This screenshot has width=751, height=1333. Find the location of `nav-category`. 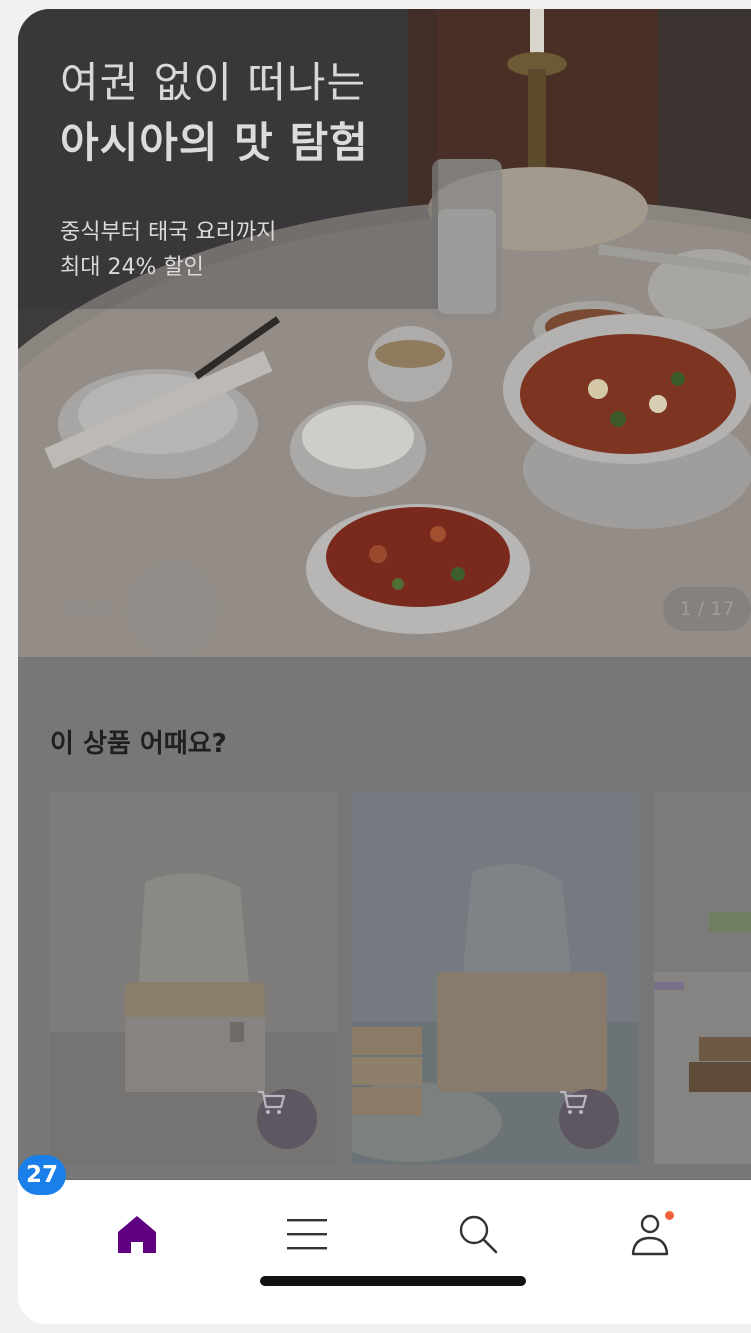

nav-category is located at coordinates (307, 1234).